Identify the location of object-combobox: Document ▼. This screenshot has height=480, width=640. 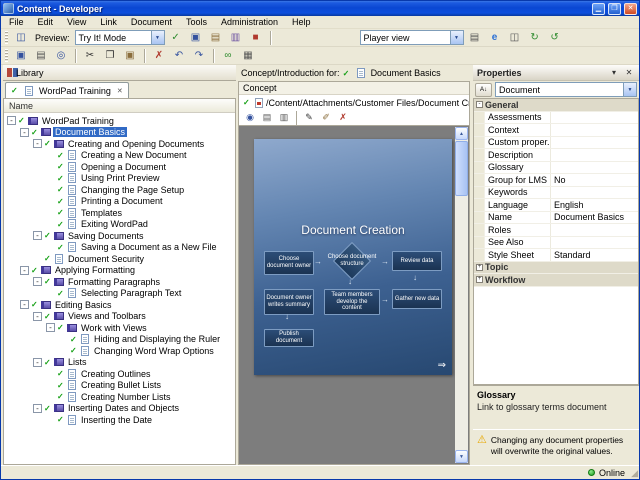
(566, 89).